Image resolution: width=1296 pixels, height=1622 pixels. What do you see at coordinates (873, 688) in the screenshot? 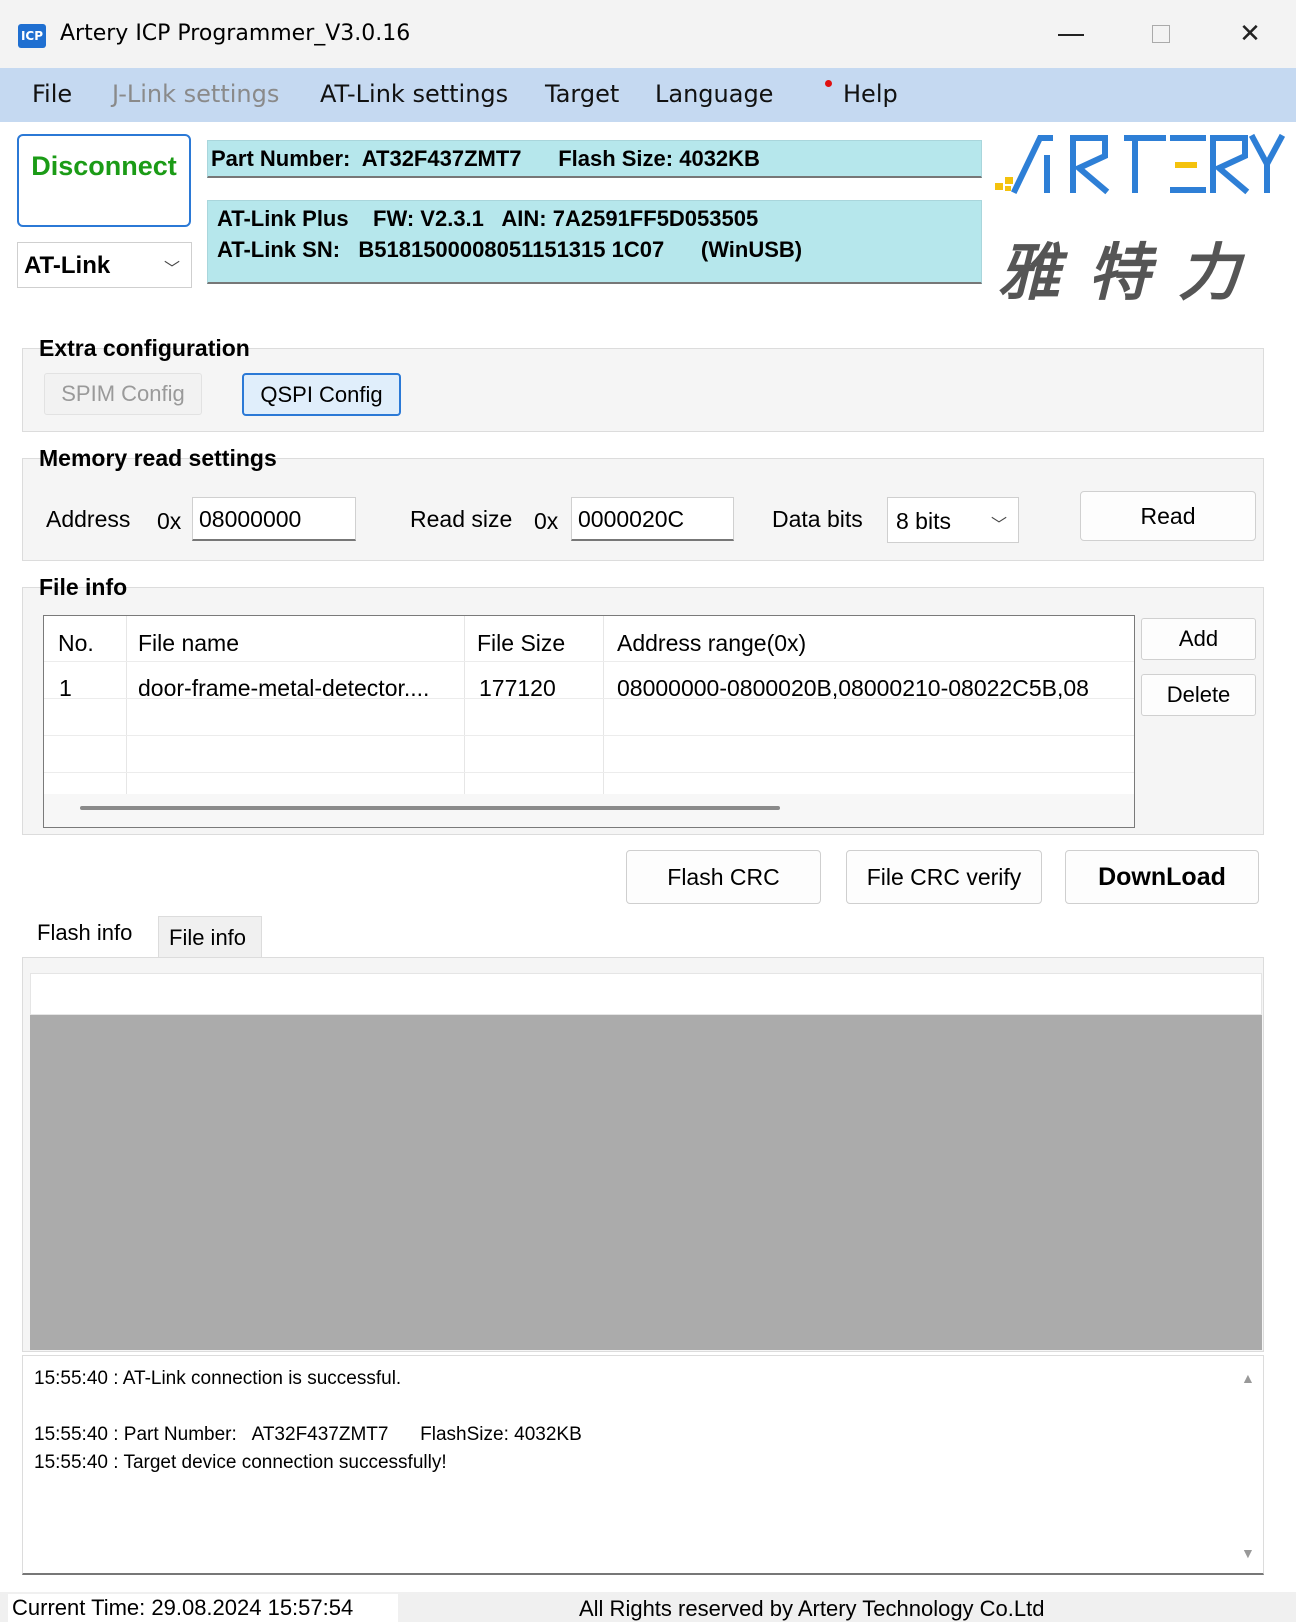
I see `table-cell-address-range: 08000000-0800020B,08000210-08022C5B,08` at bounding box center [873, 688].